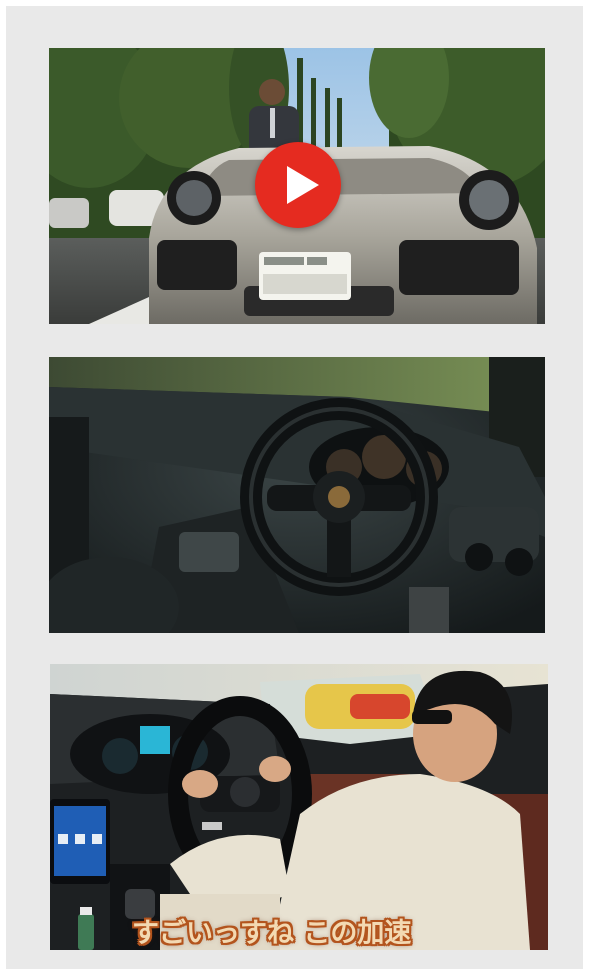 This screenshot has height=977, width=595. I want to click on play-button, so click(298, 185).